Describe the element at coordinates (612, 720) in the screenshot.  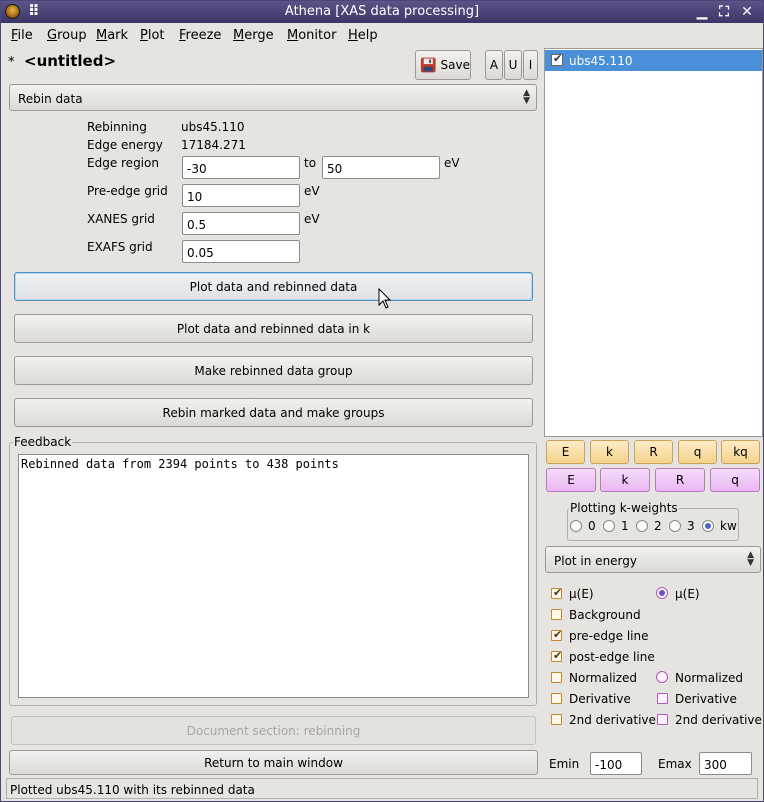
I see `second-derivative-label: 2nd derivative` at that location.